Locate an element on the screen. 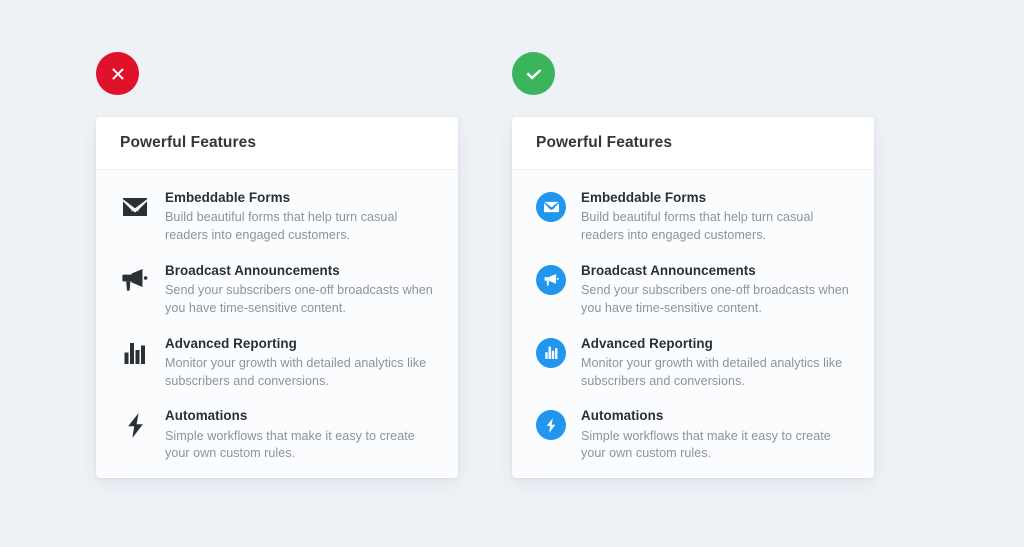 The image size is (1024, 547). status-badge-error is located at coordinates (117, 73).